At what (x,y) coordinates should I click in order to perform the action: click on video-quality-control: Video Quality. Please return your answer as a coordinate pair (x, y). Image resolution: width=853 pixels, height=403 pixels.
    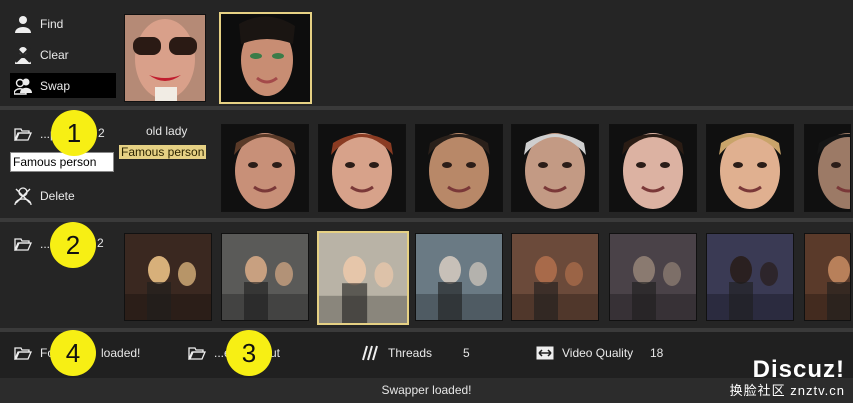
    Looking at the image, I should click on (584, 353).